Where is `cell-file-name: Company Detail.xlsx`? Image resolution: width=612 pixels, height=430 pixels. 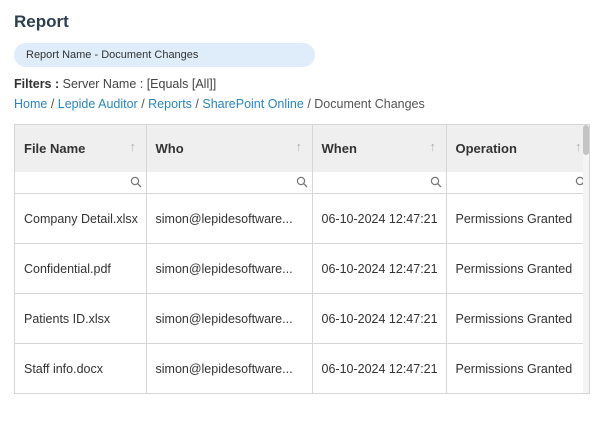
cell-file-name: Company Detail.xlsx is located at coordinates (81, 218).